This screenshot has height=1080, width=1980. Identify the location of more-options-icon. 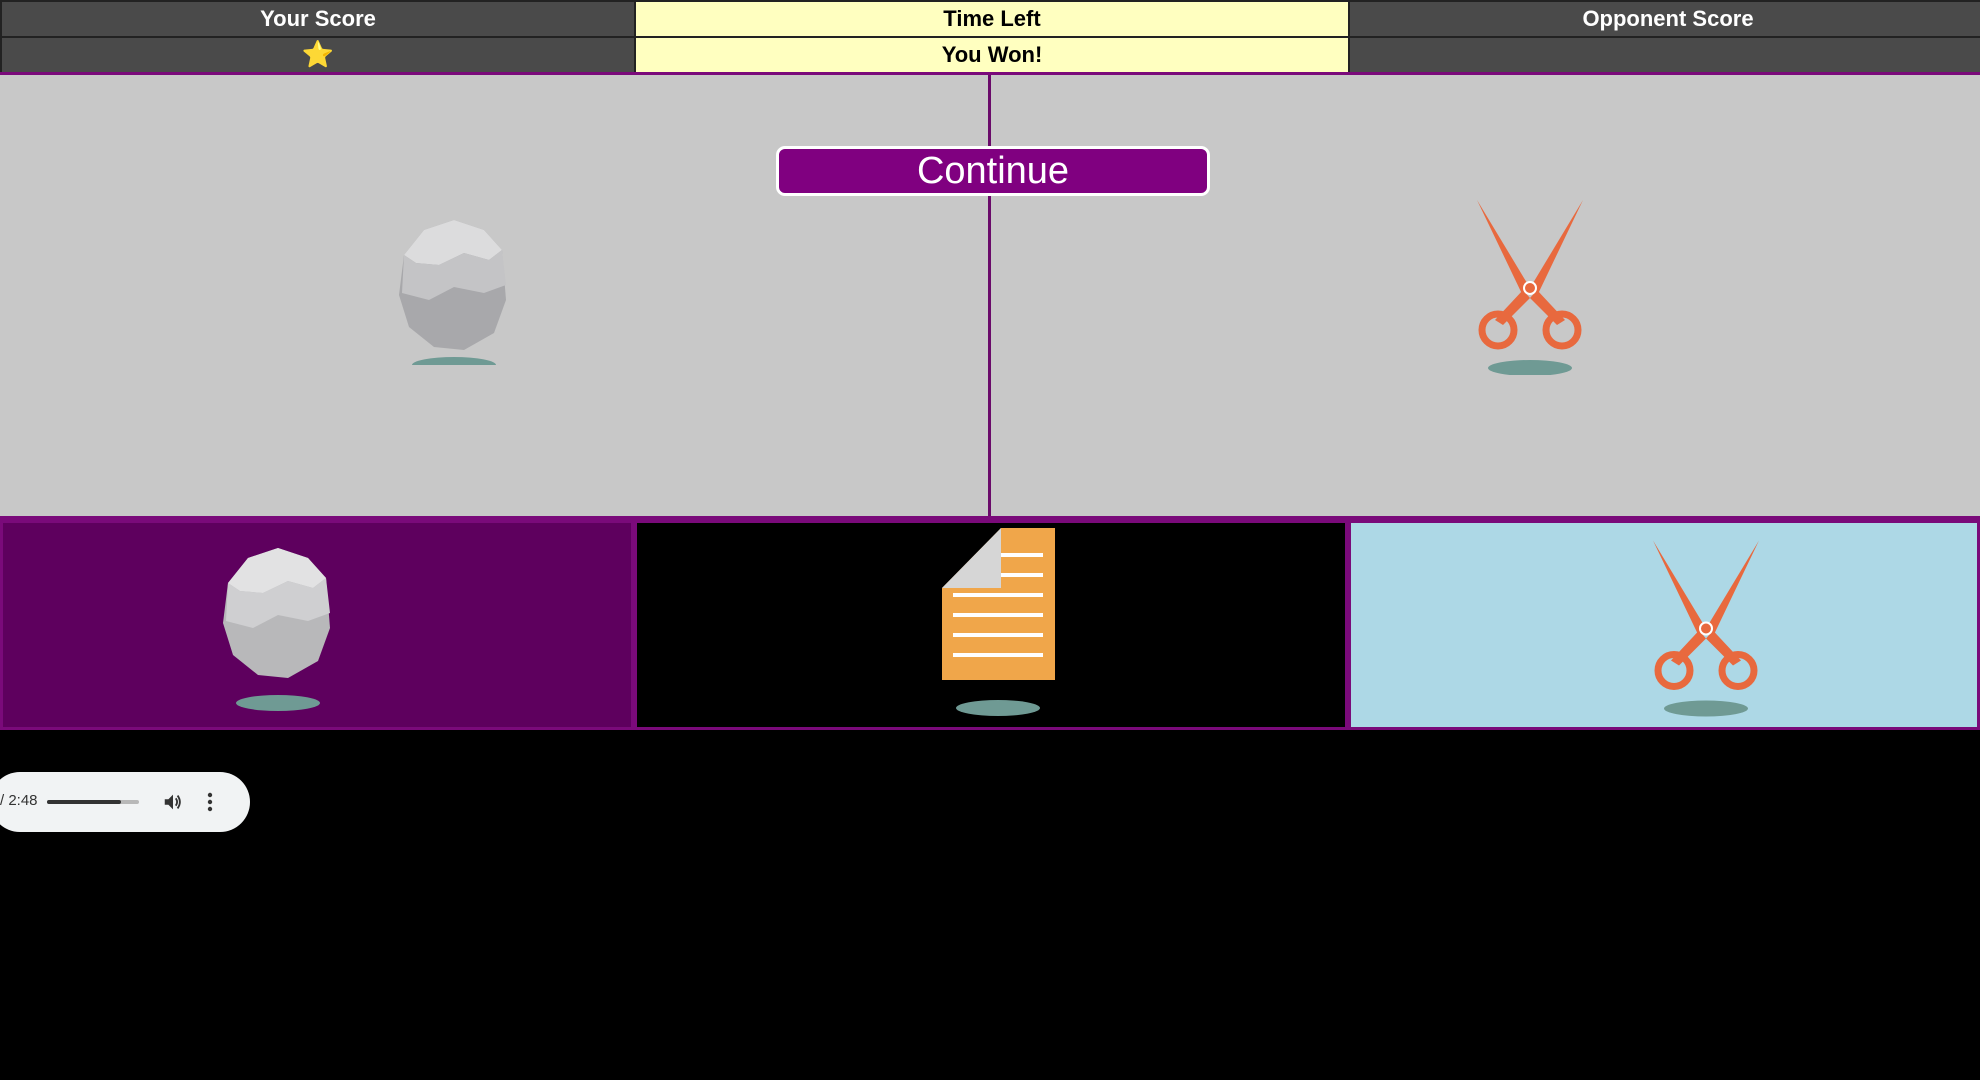
(210, 802).